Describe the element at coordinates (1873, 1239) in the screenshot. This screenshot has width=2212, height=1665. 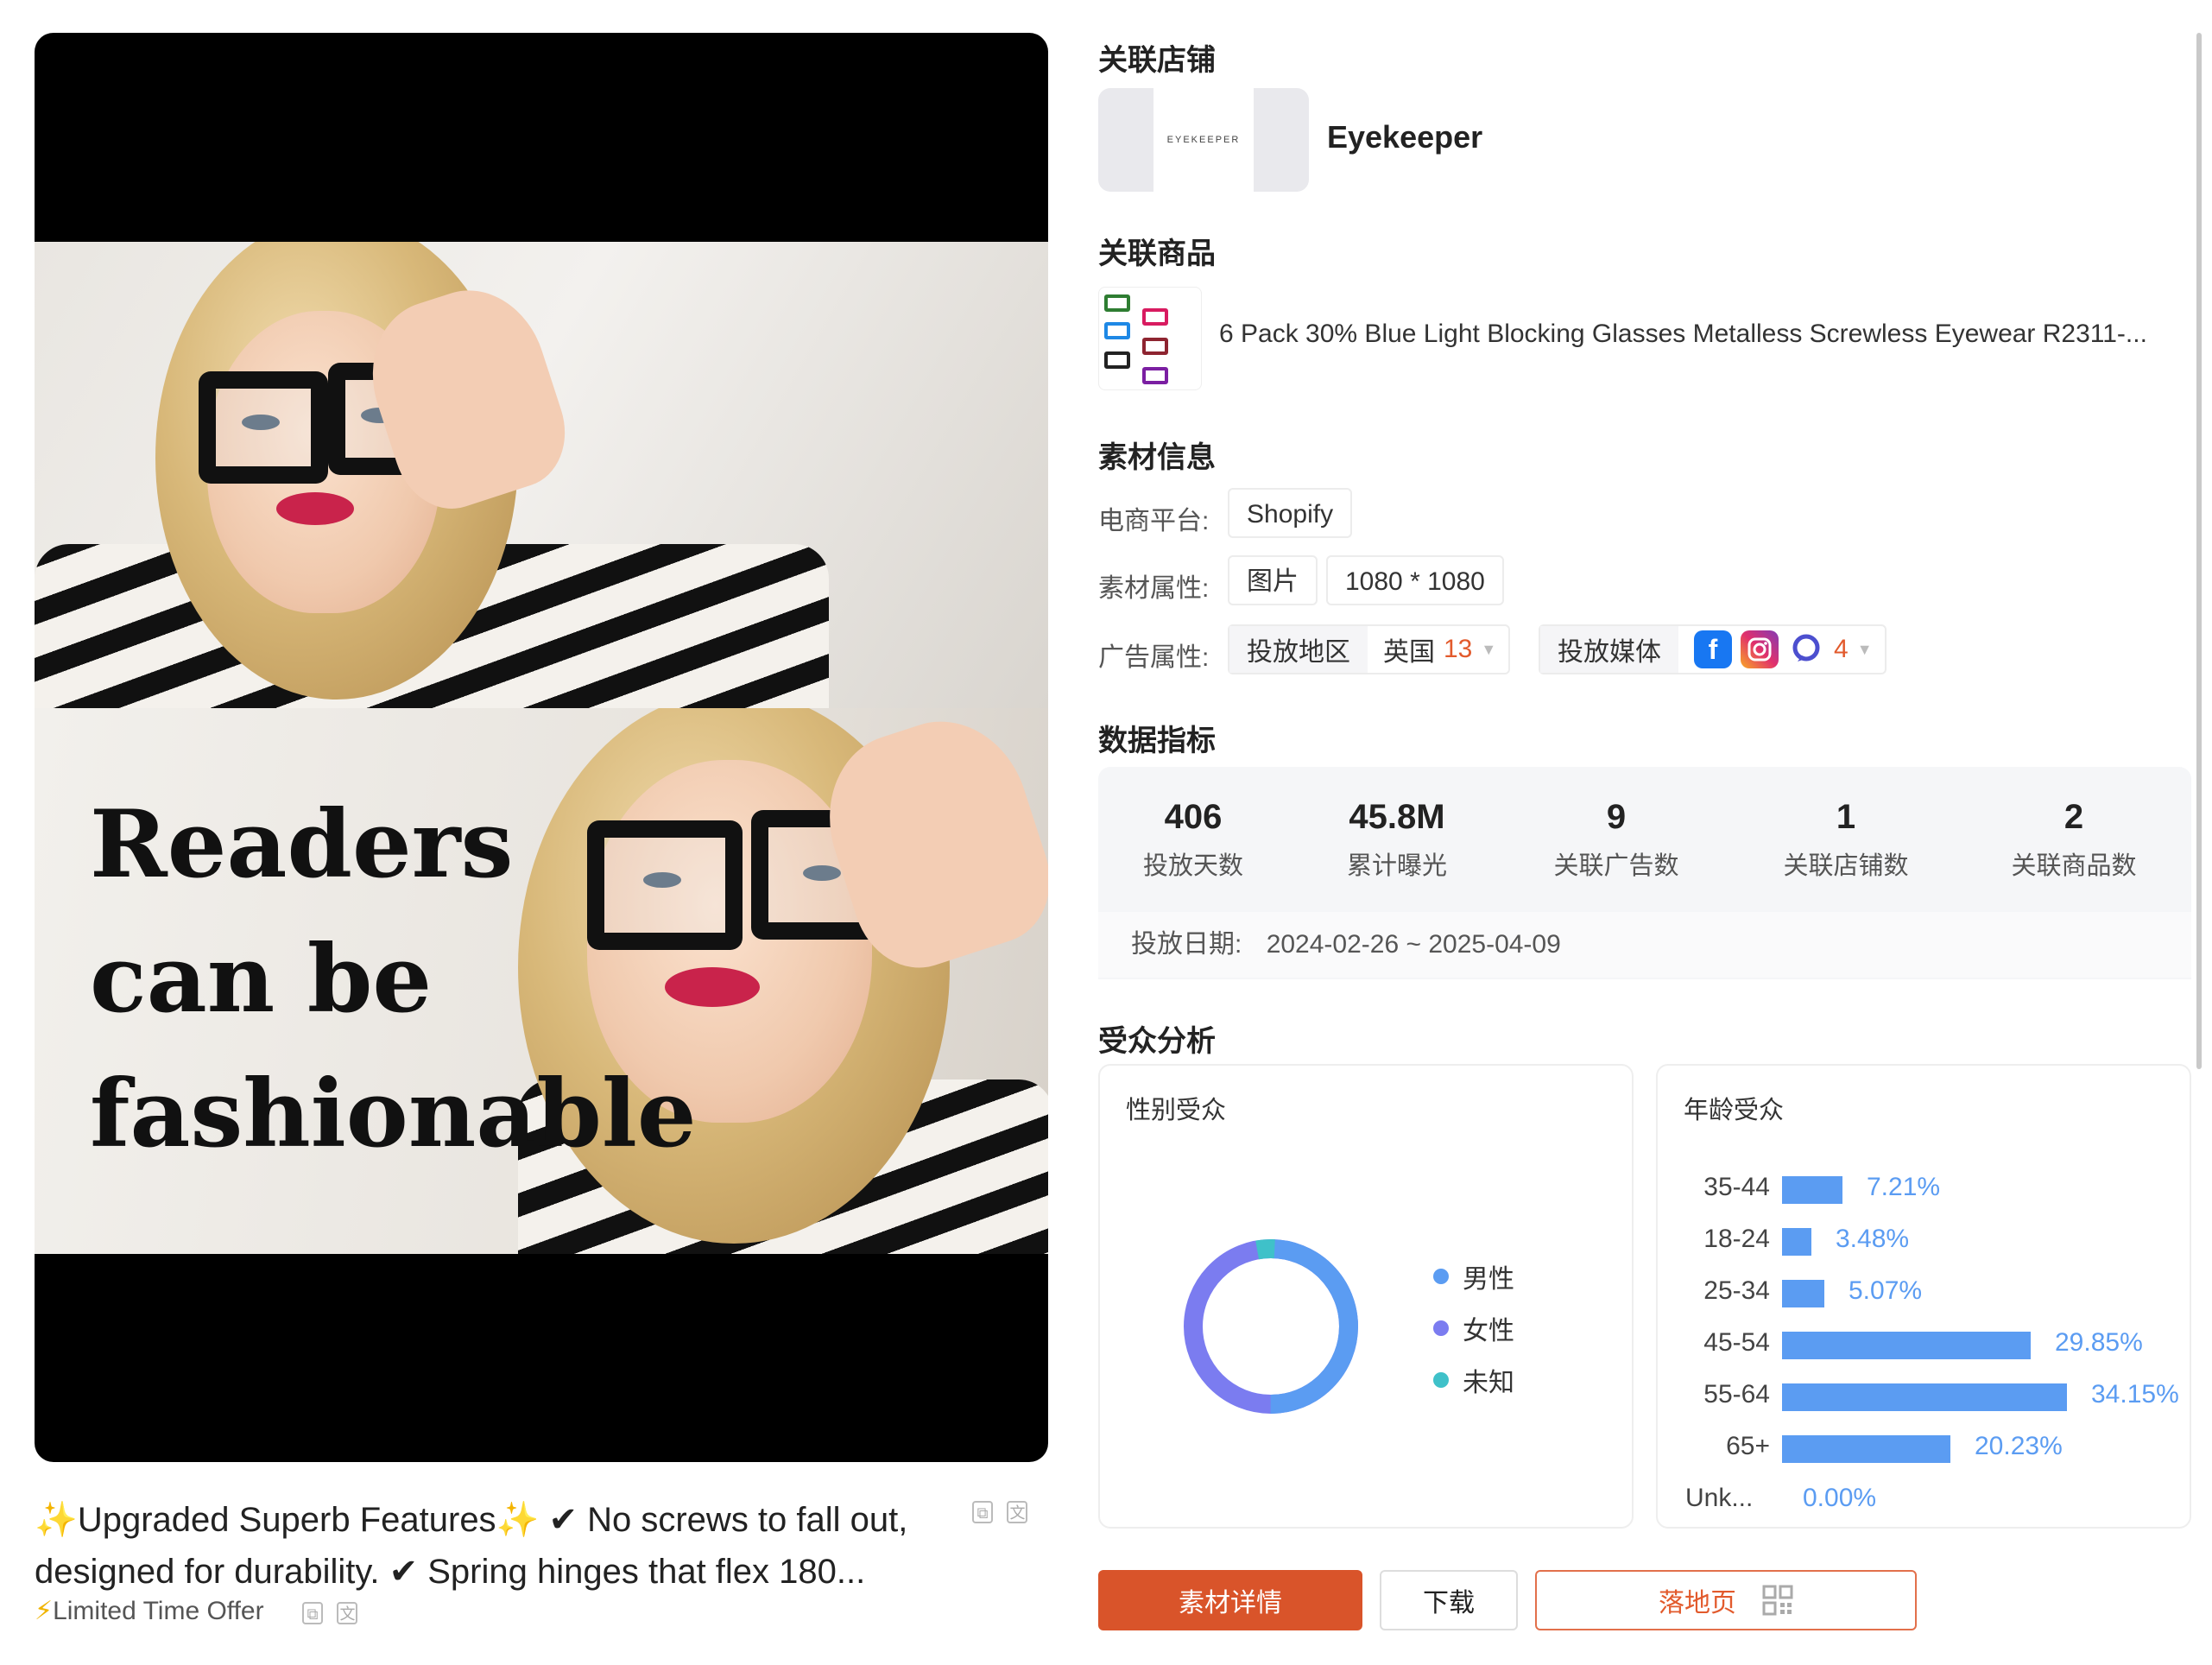
I see `age-value: 3.48%` at that location.